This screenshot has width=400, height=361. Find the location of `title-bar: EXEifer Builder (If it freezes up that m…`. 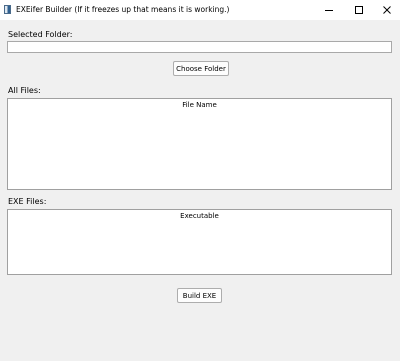

title-bar: EXEifer Builder (If it freezes up that m… is located at coordinates (200, 10).